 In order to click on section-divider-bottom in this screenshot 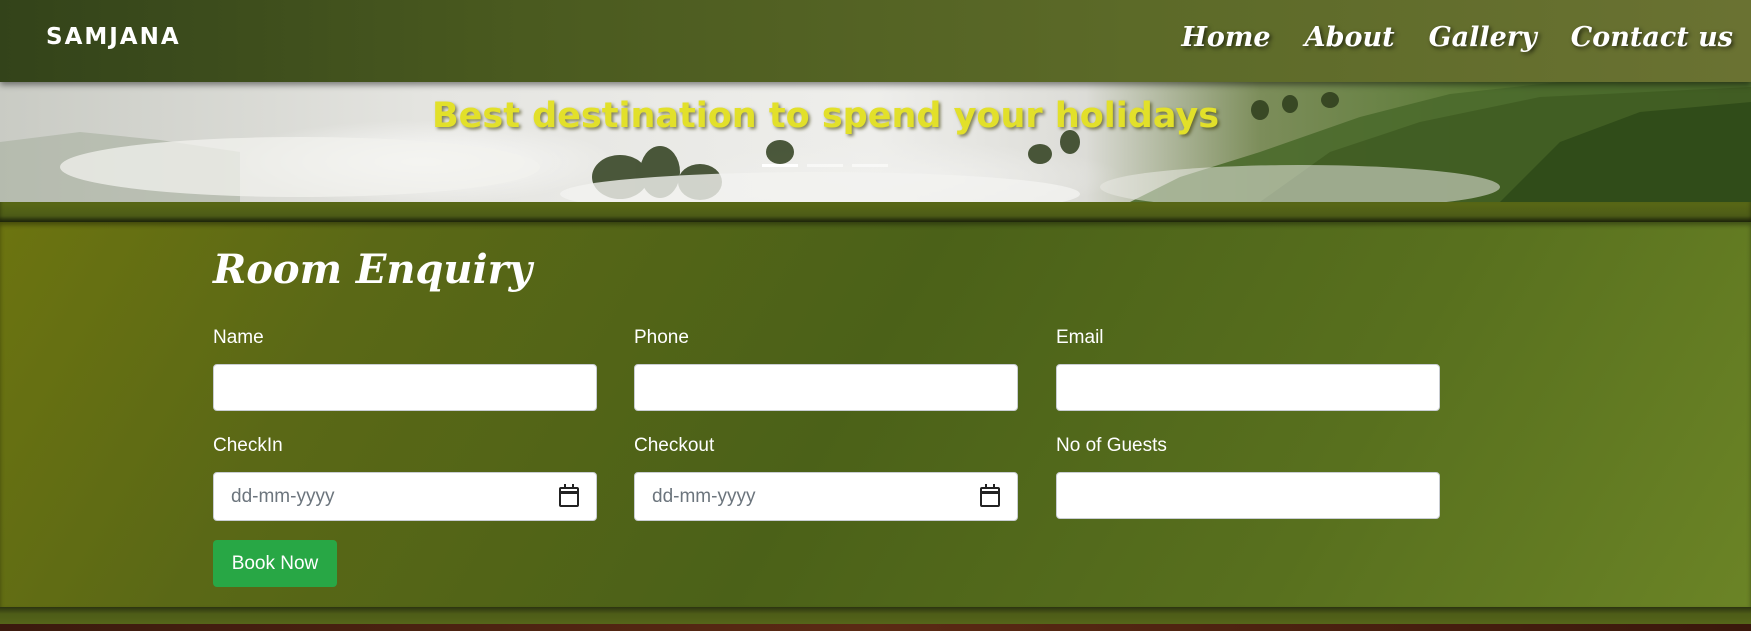, I will do `click(875, 615)`.